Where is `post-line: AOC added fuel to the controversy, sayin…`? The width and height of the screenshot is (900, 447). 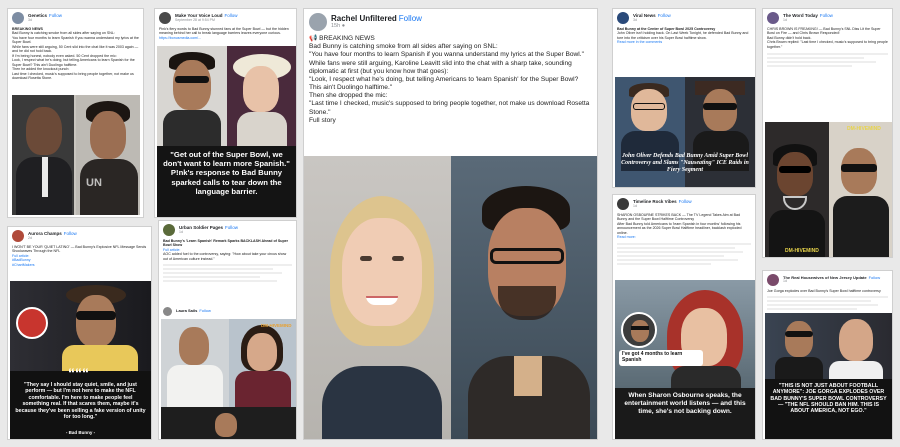 post-line: AOC added fuel to the controversy, sayin… is located at coordinates (225, 256).